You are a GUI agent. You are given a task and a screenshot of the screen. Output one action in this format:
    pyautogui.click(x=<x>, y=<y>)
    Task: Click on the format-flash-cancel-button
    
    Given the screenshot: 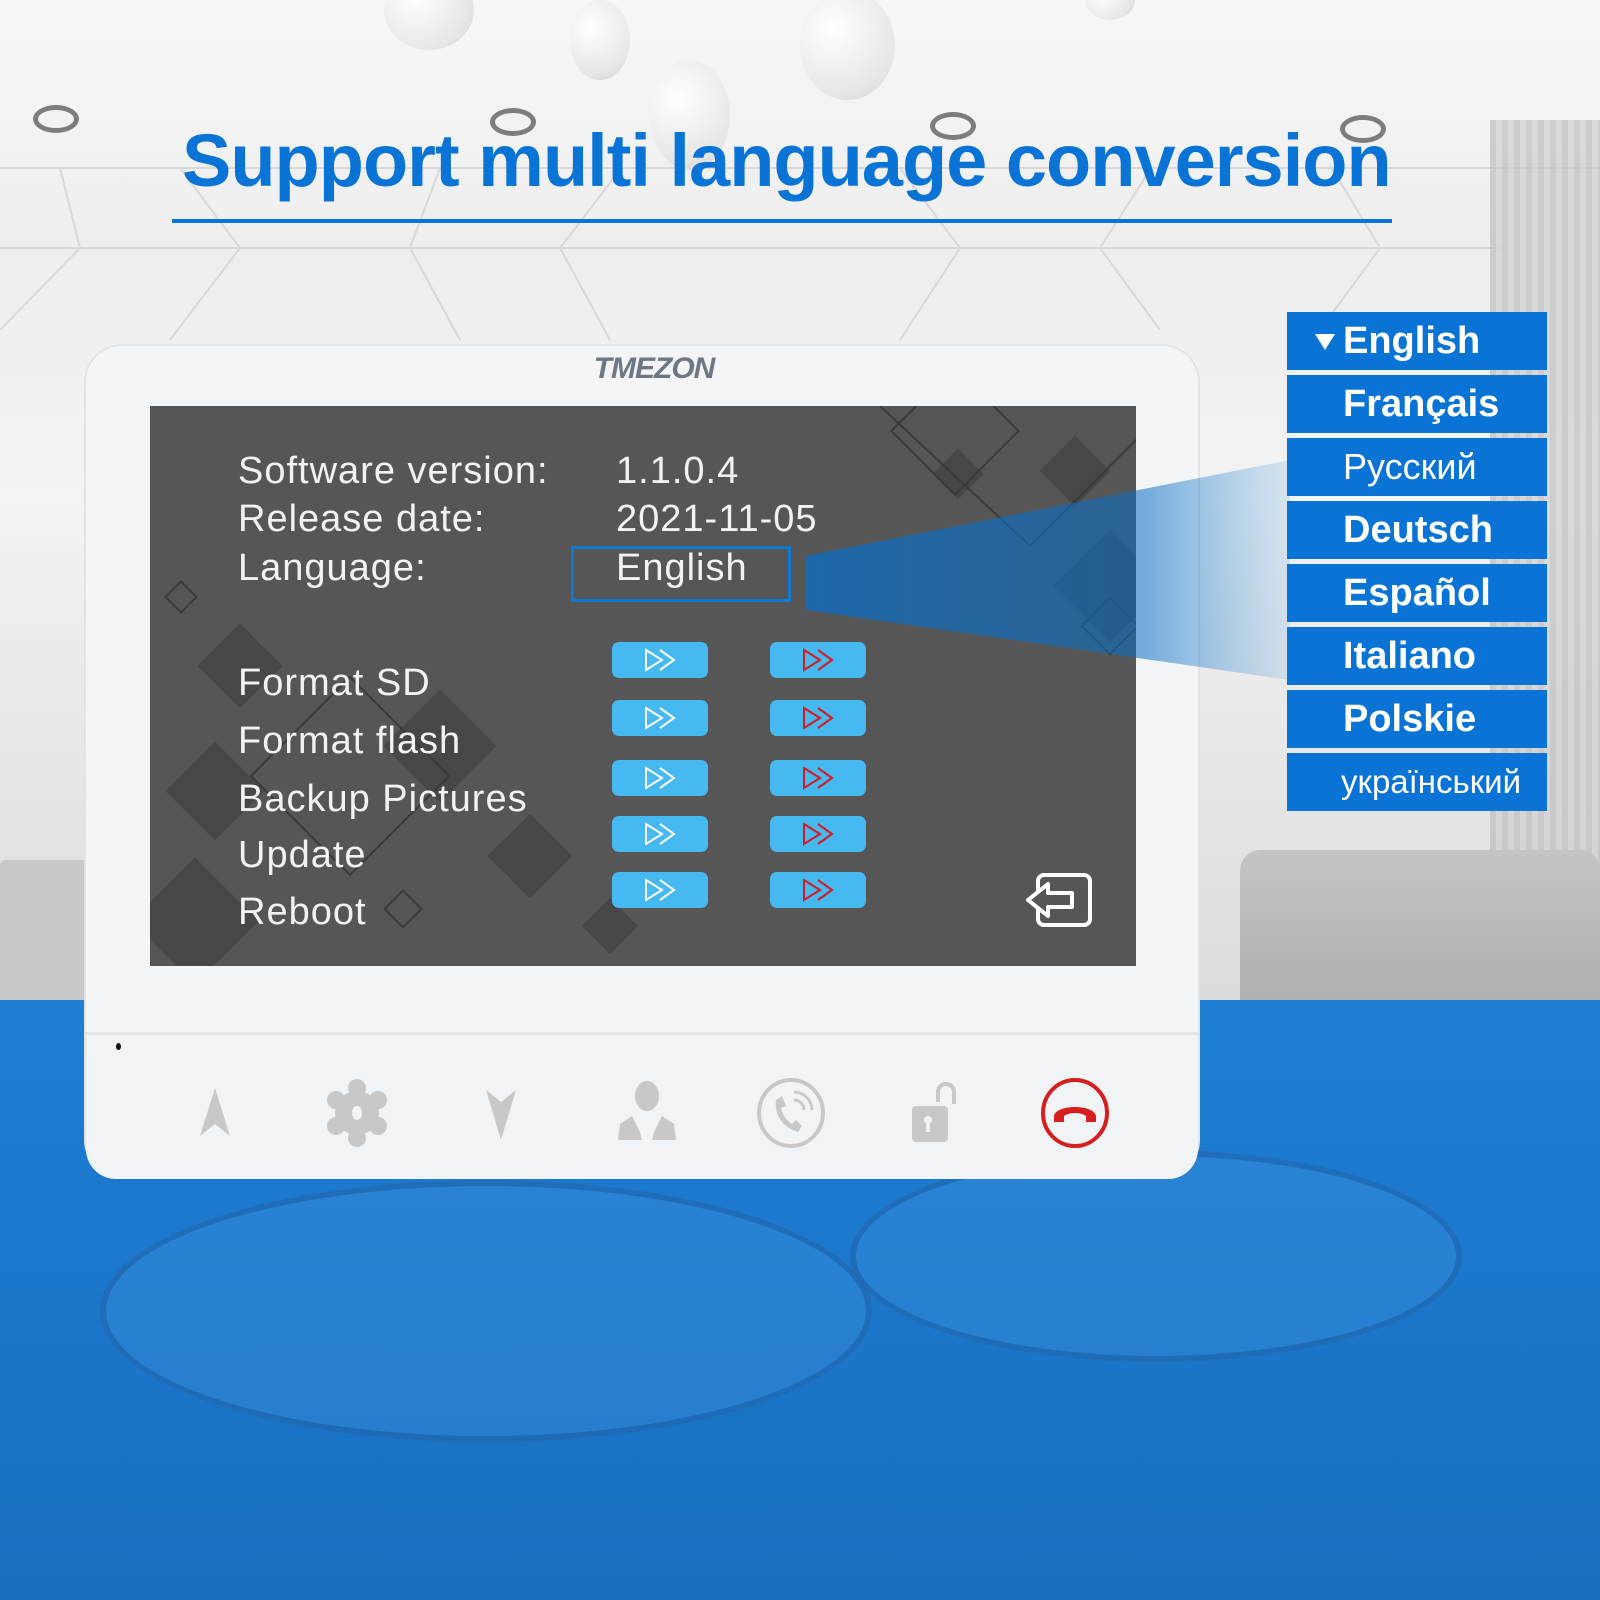 What is the action you would take?
    pyautogui.click(x=818, y=718)
    